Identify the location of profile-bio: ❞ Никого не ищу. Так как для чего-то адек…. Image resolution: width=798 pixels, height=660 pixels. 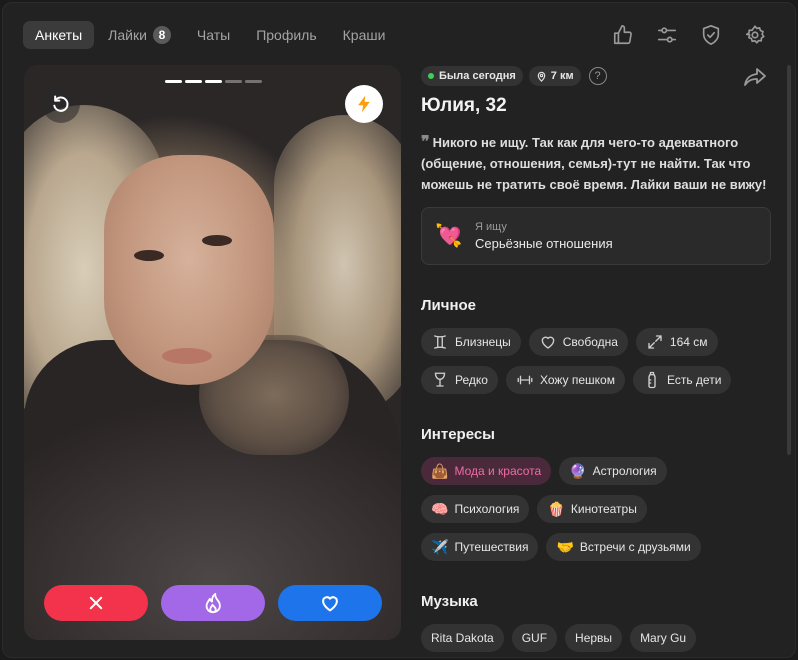
(596, 163).